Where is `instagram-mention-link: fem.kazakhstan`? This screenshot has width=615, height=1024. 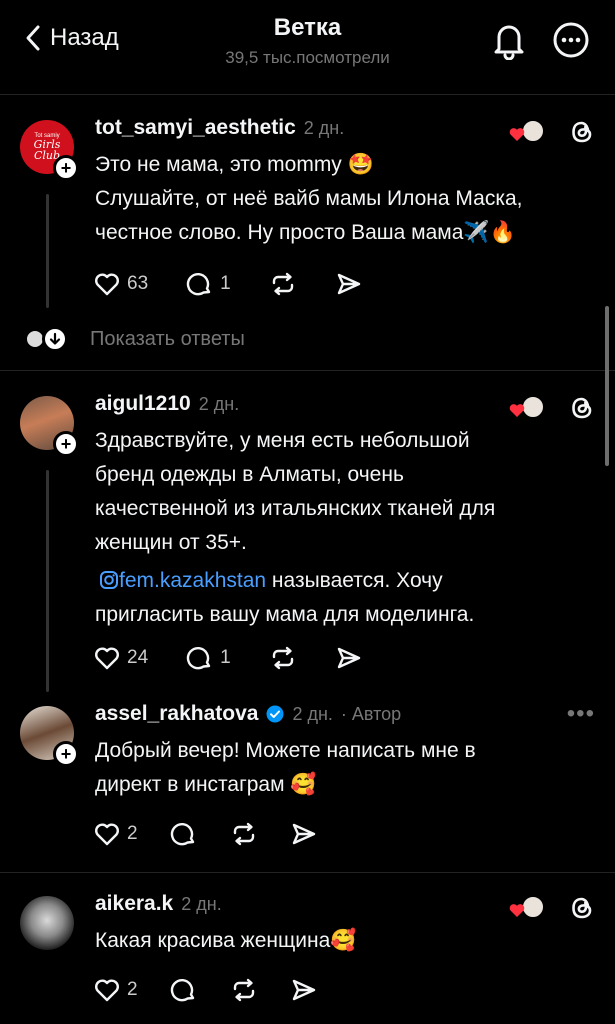 instagram-mention-link: fem.kazakhstan is located at coordinates (180, 580).